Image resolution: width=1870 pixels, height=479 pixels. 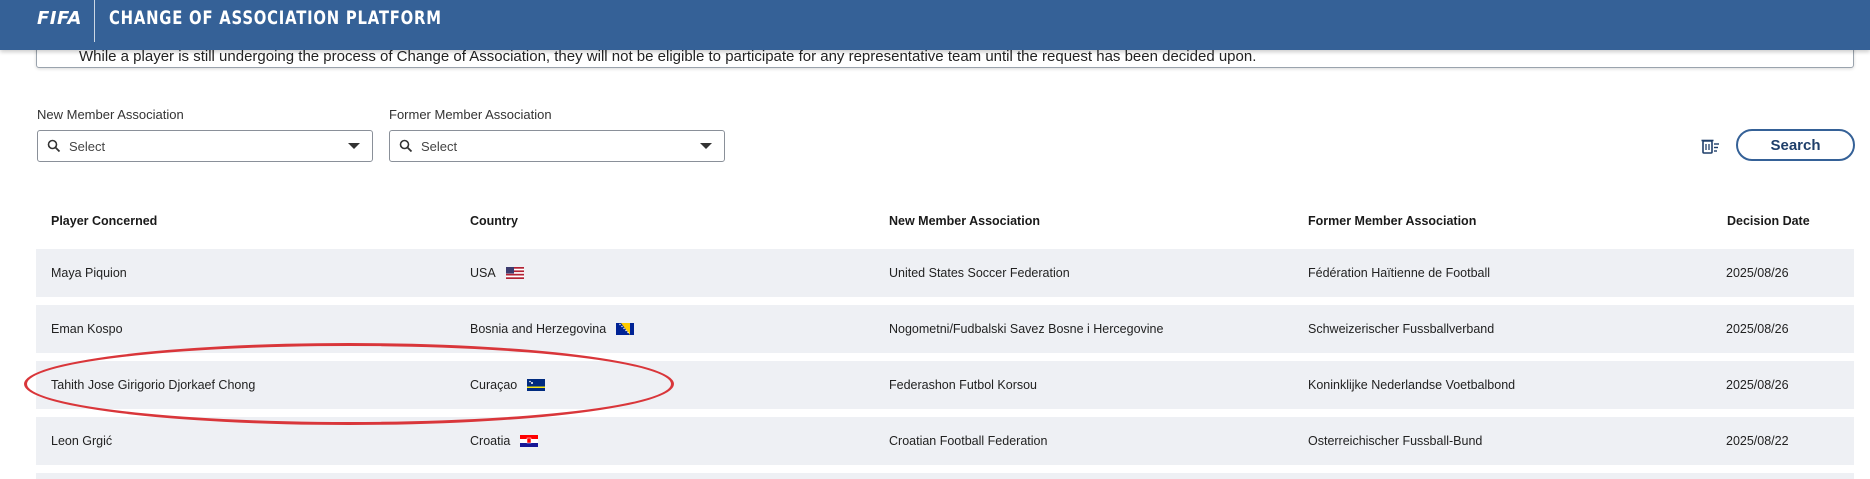 What do you see at coordinates (490, 441) in the screenshot?
I see `country-name: Croatia` at bounding box center [490, 441].